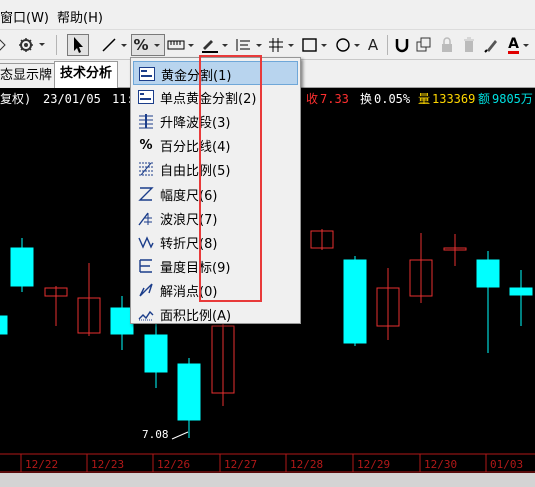  I want to click on line-tool-icon, so click(114, 45).